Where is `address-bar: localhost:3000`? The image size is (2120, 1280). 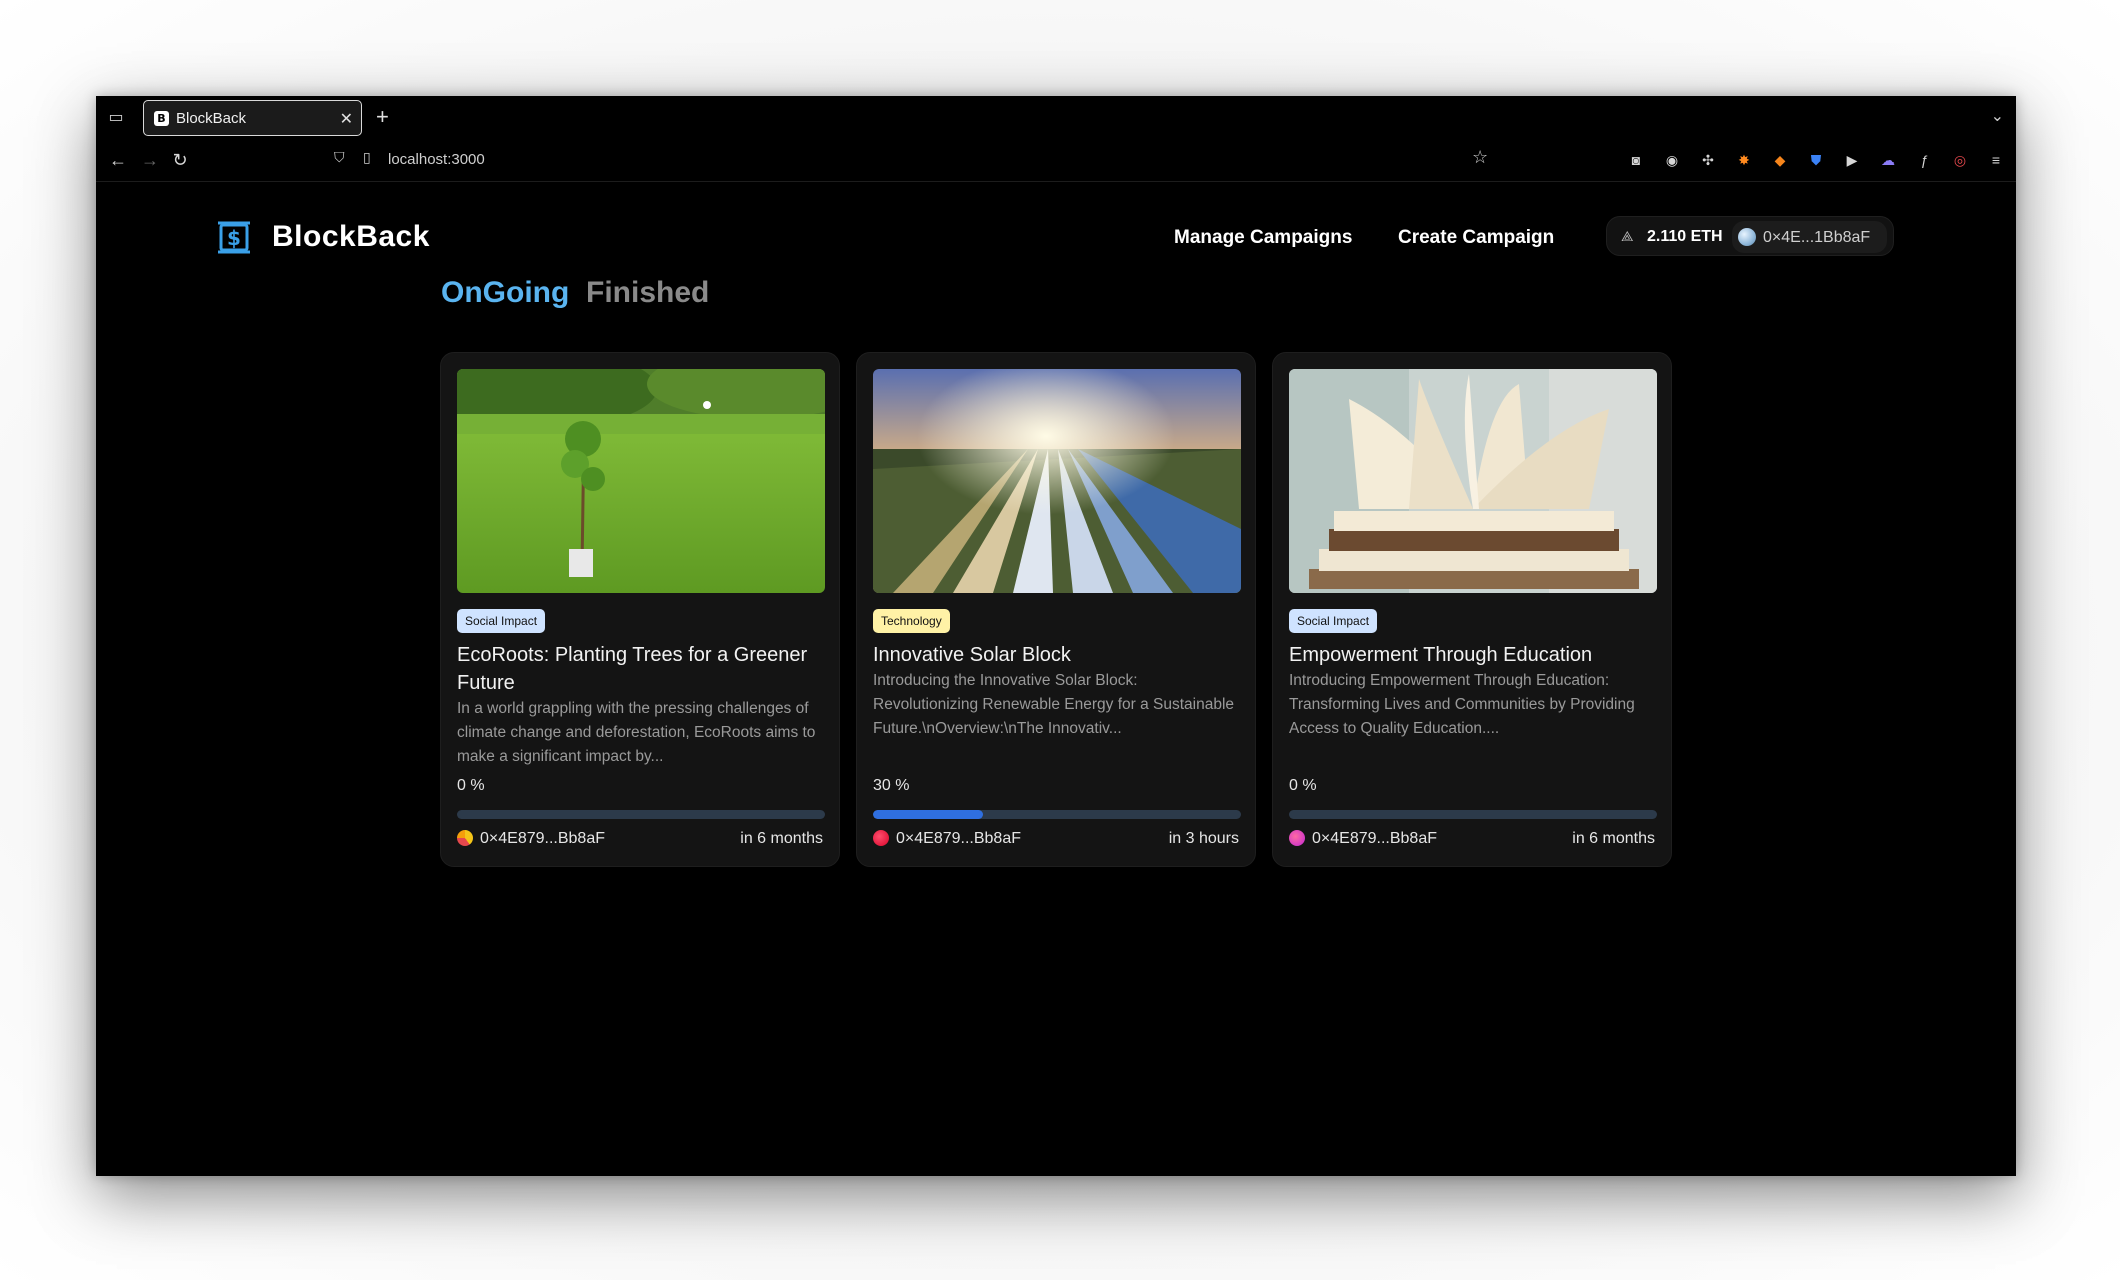 address-bar: localhost:3000 is located at coordinates (436, 159).